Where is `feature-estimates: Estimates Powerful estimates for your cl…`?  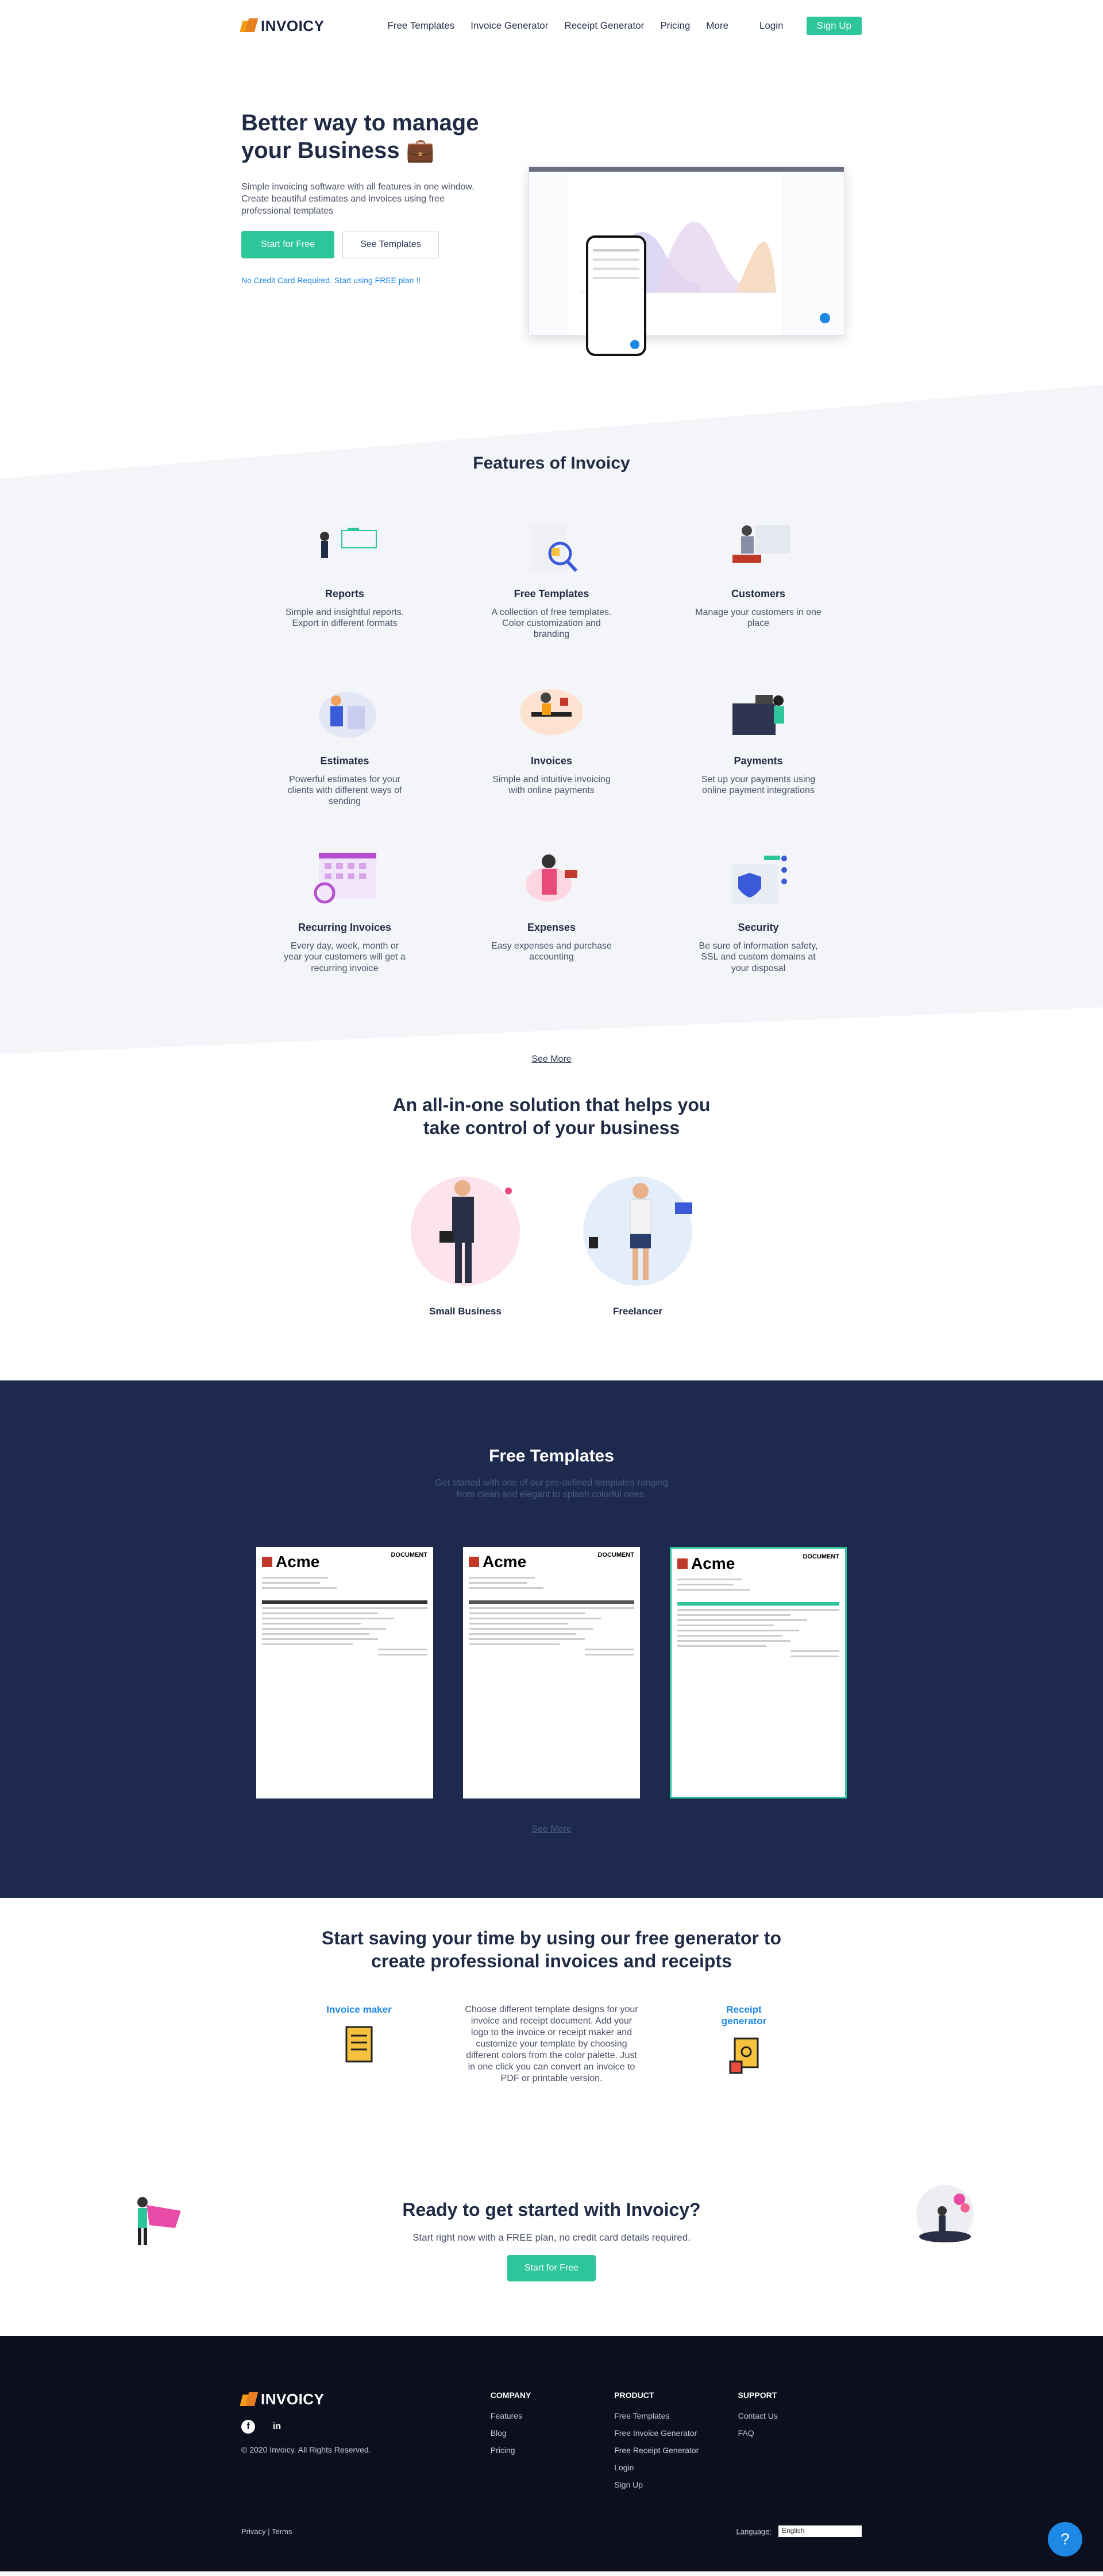
feature-estimates: Estimates Powerful estimates for your cl… is located at coordinates (344, 743).